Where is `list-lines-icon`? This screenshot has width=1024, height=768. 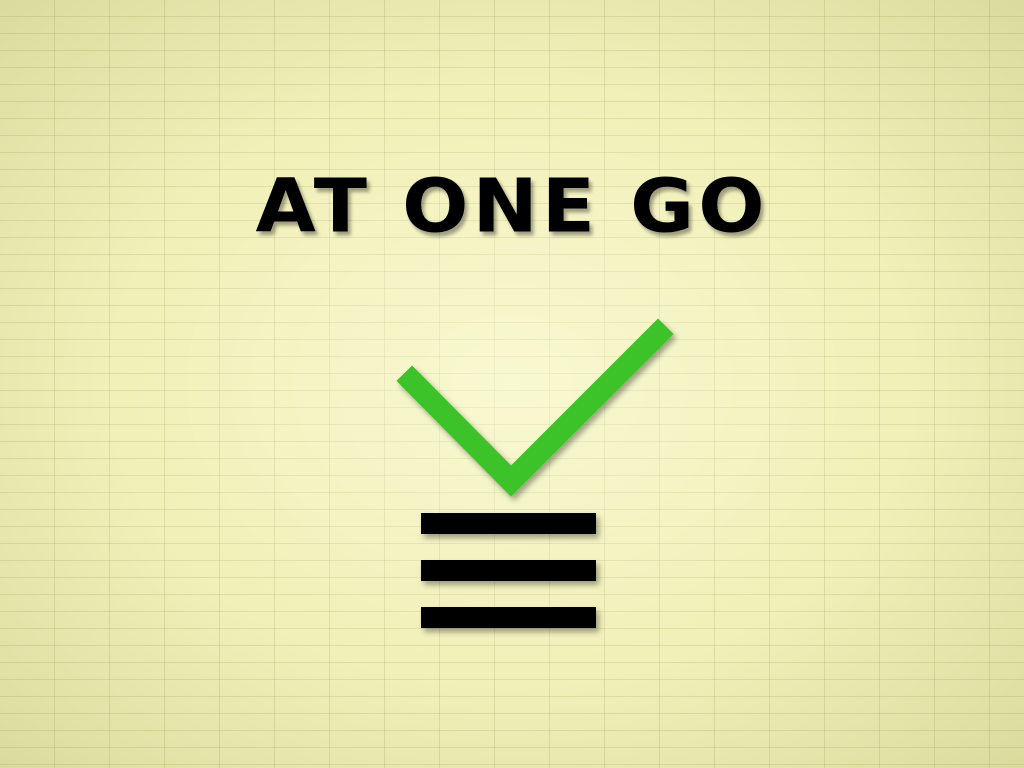 list-lines-icon is located at coordinates (508, 570).